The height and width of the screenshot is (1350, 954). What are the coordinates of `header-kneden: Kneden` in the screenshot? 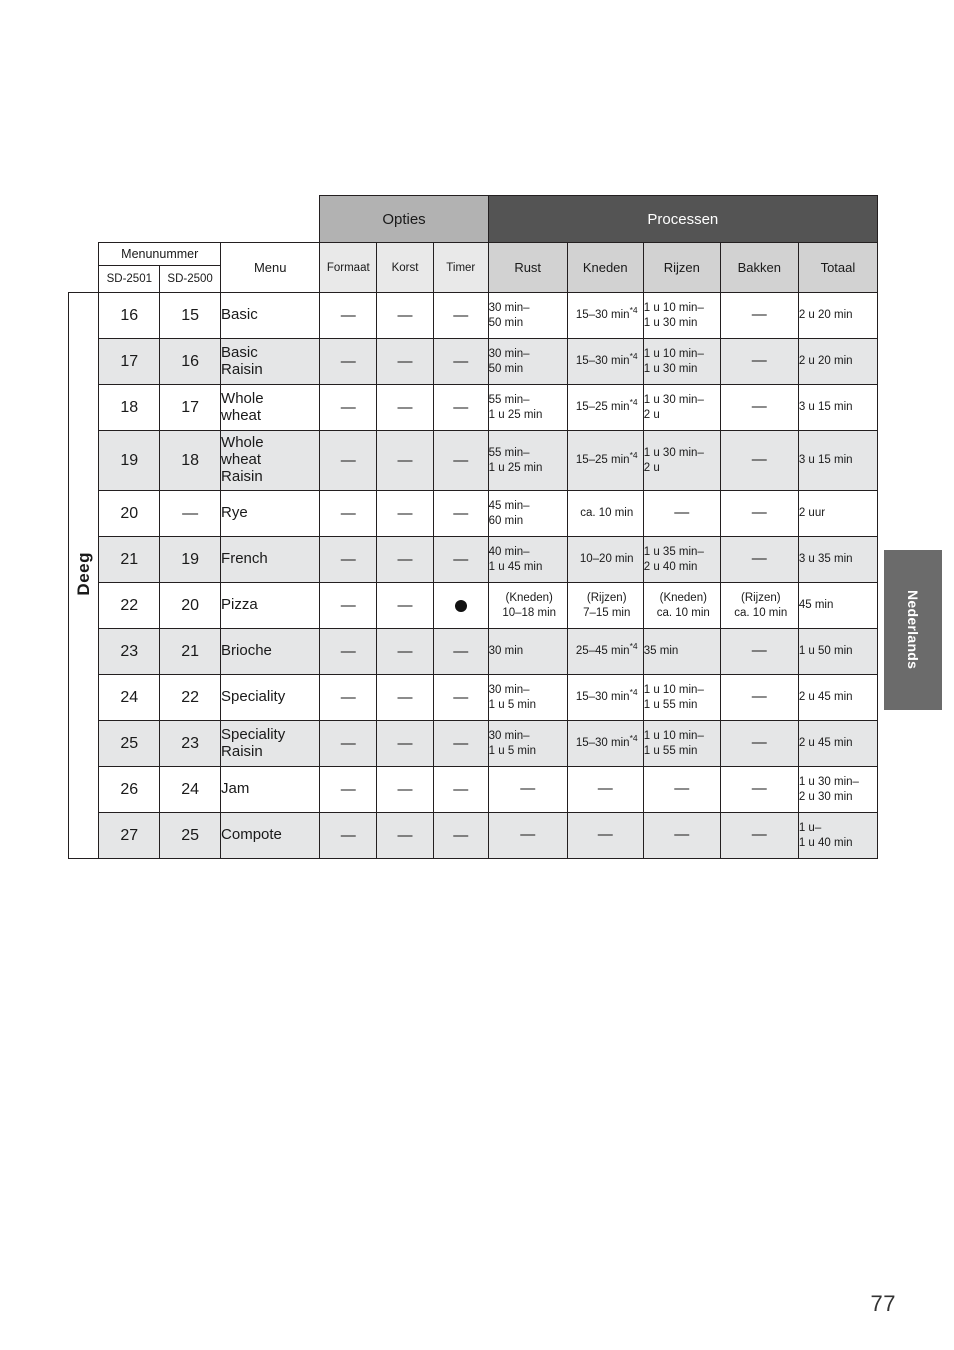 It's located at (605, 267).